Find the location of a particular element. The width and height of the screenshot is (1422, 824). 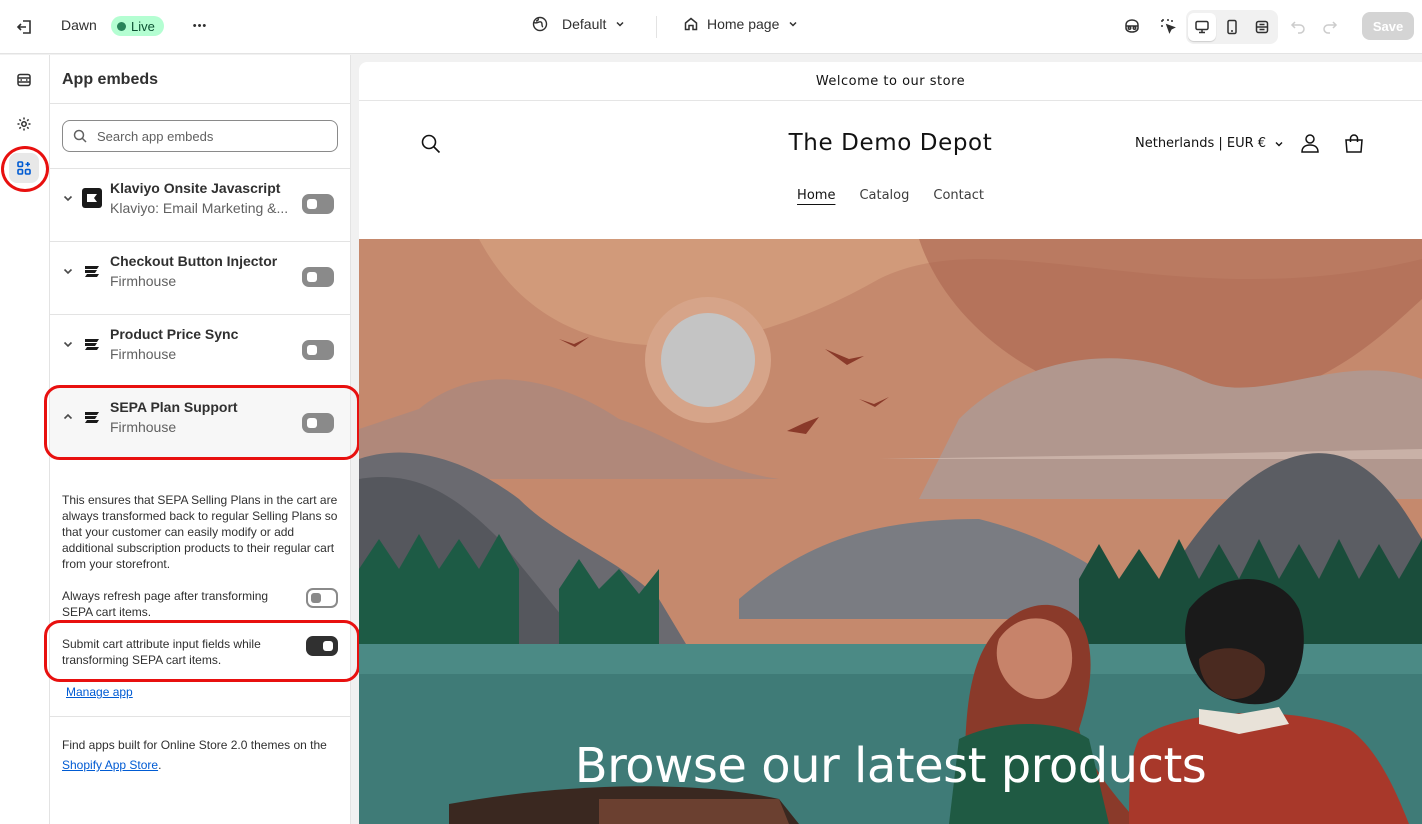

theme-name: Dawn is located at coordinates (79, 25).